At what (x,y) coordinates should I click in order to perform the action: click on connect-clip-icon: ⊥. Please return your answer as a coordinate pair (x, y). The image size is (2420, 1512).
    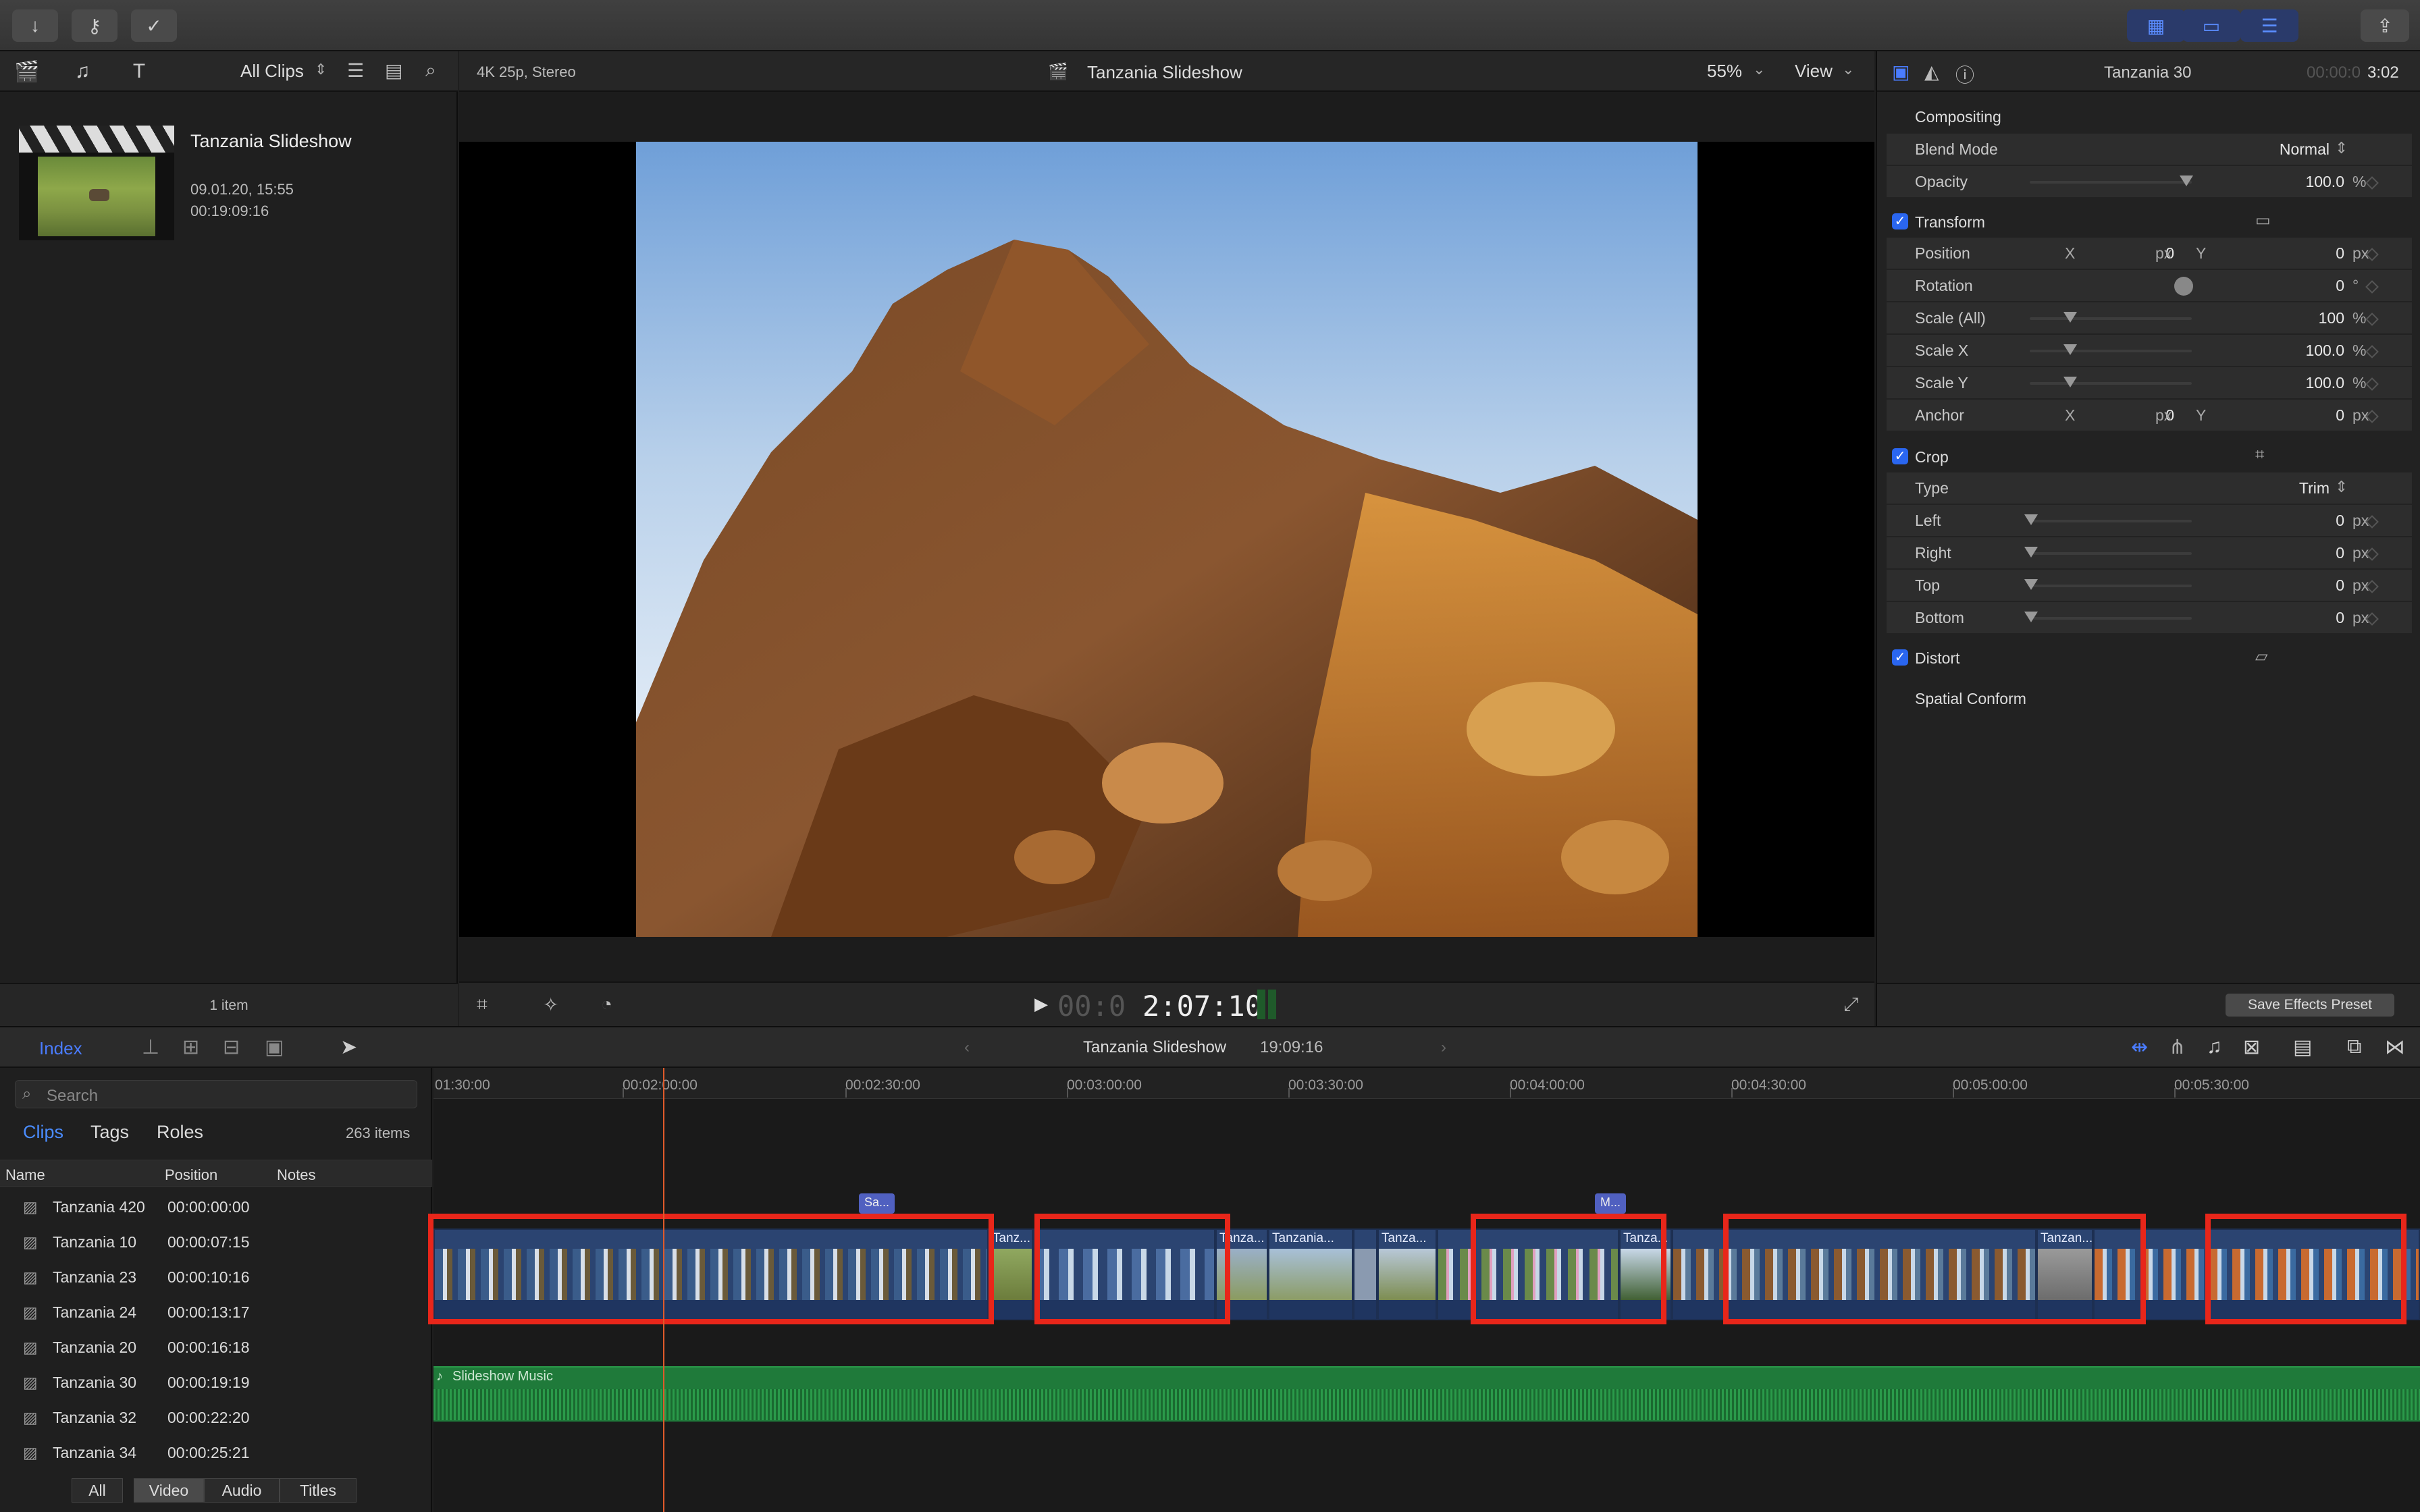
    Looking at the image, I should click on (150, 1047).